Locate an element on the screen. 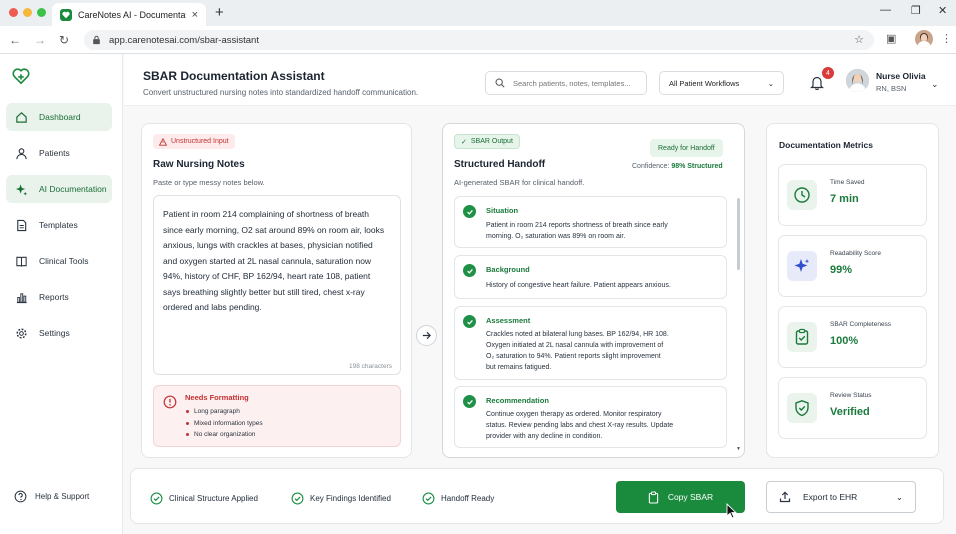 This screenshot has width=956, height=534. export-label: Export to EHR is located at coordinates (830, 497).